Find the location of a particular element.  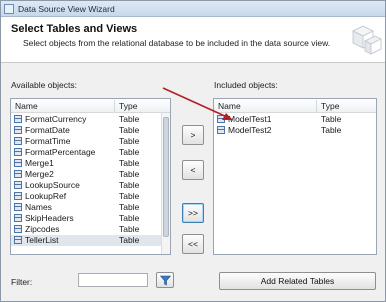

list-item: LookupRef Table is located at coordinates (90, 196).